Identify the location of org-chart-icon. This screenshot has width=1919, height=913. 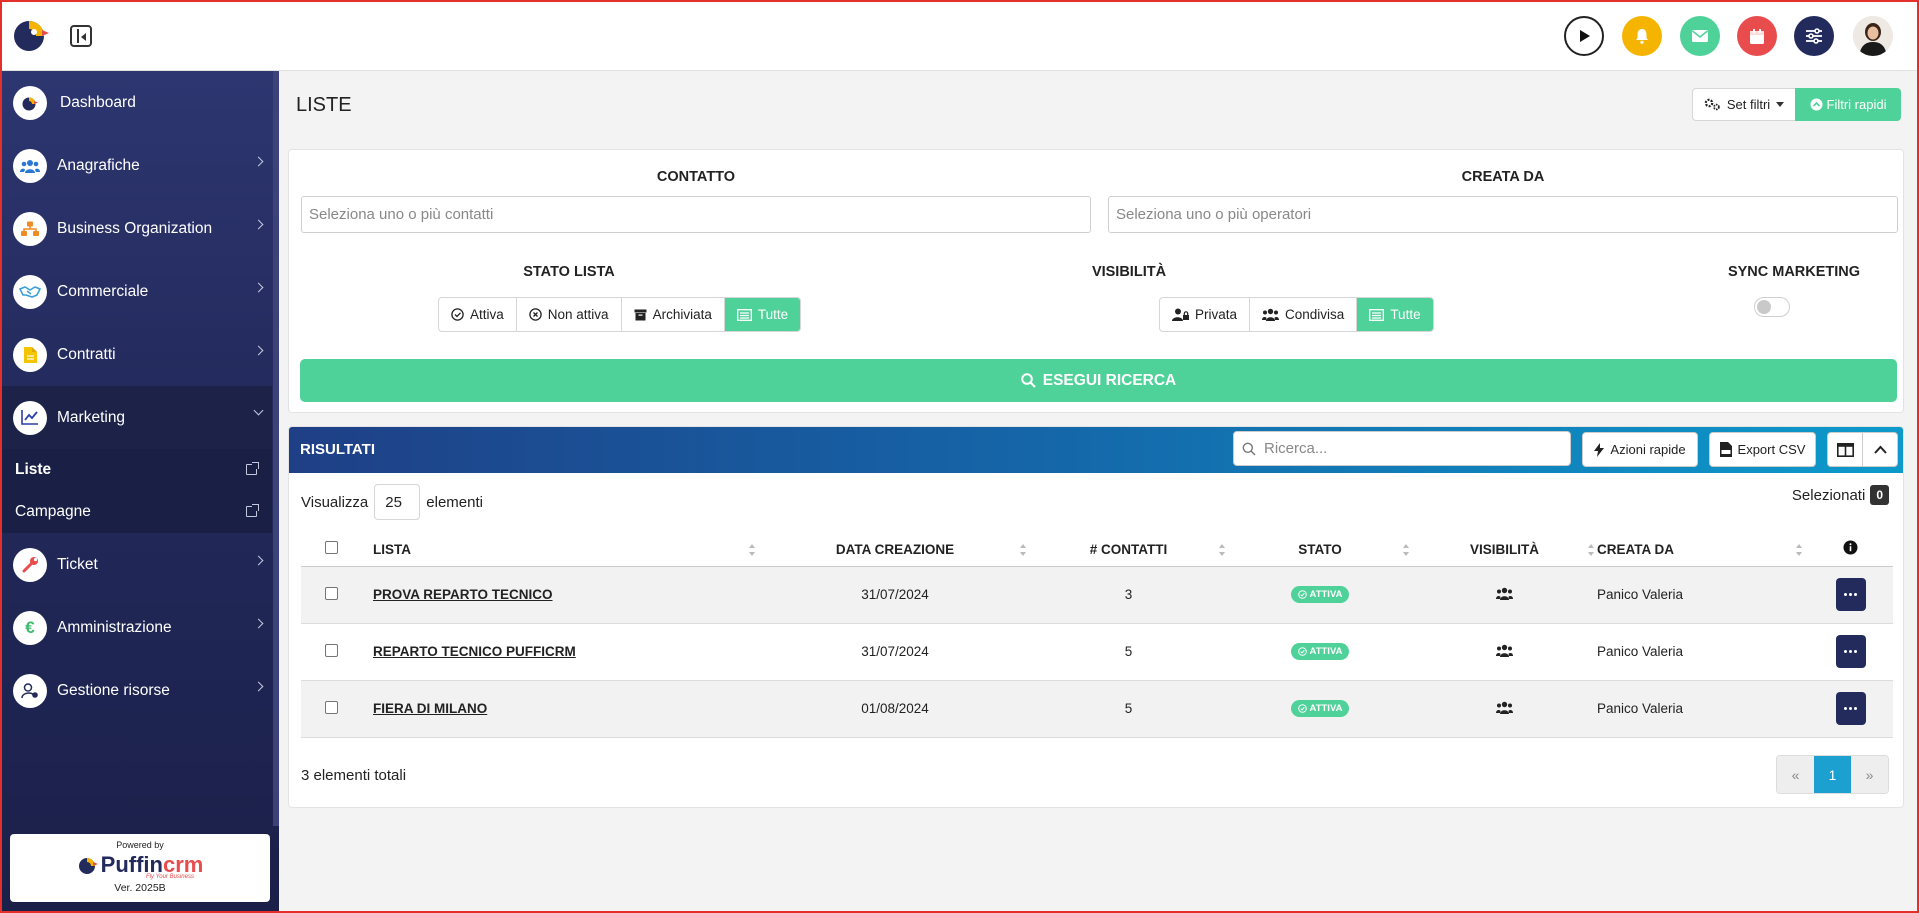
(30, 228).